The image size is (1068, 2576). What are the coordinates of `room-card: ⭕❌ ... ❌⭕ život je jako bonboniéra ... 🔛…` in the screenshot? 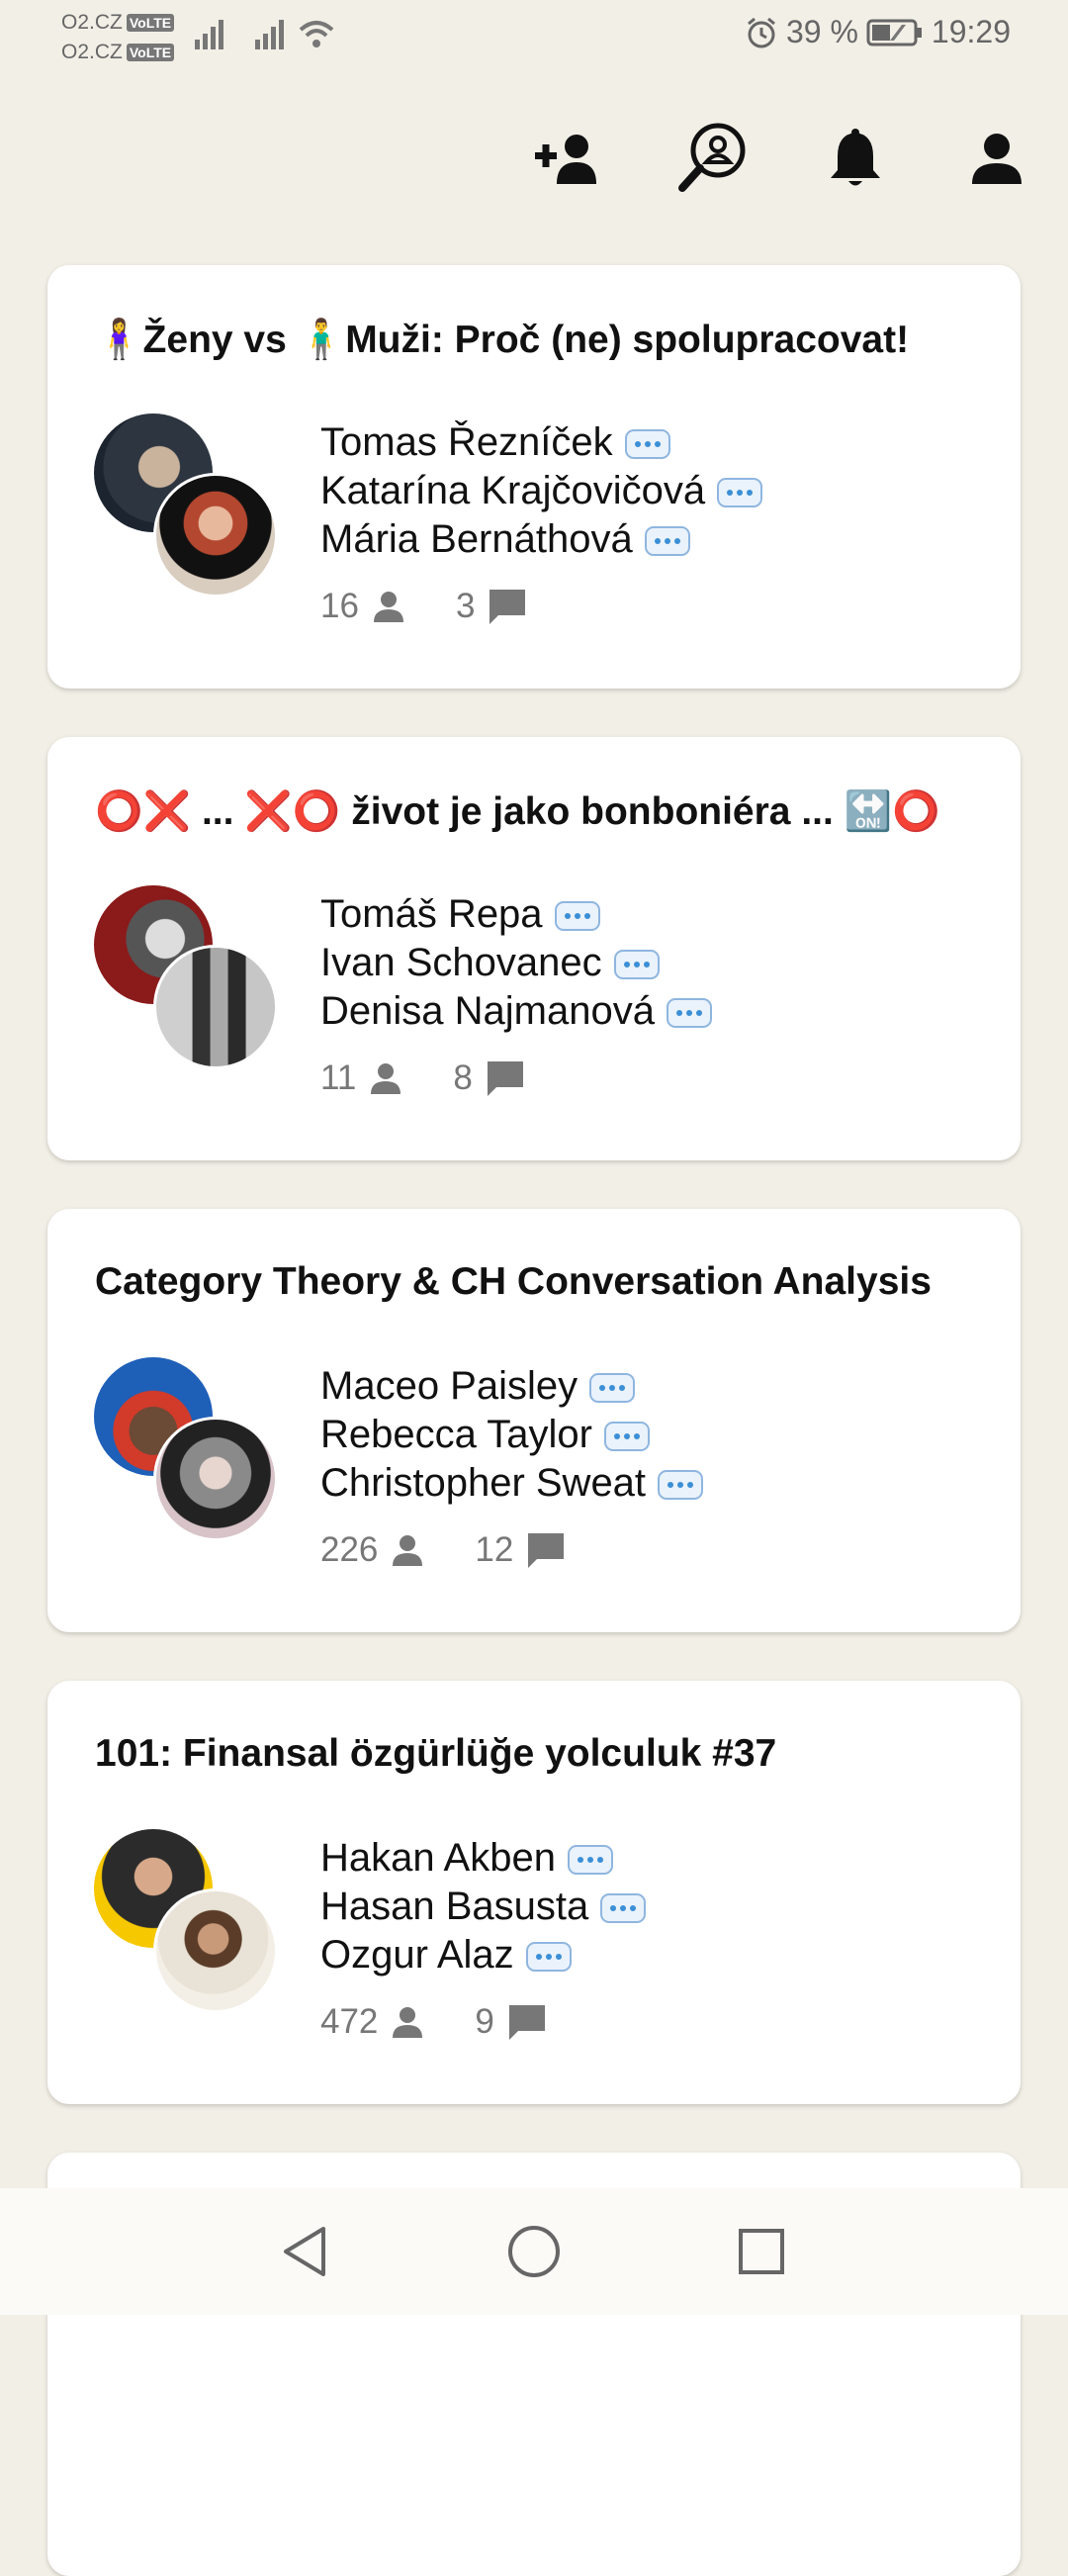 It's located at (534, 949).